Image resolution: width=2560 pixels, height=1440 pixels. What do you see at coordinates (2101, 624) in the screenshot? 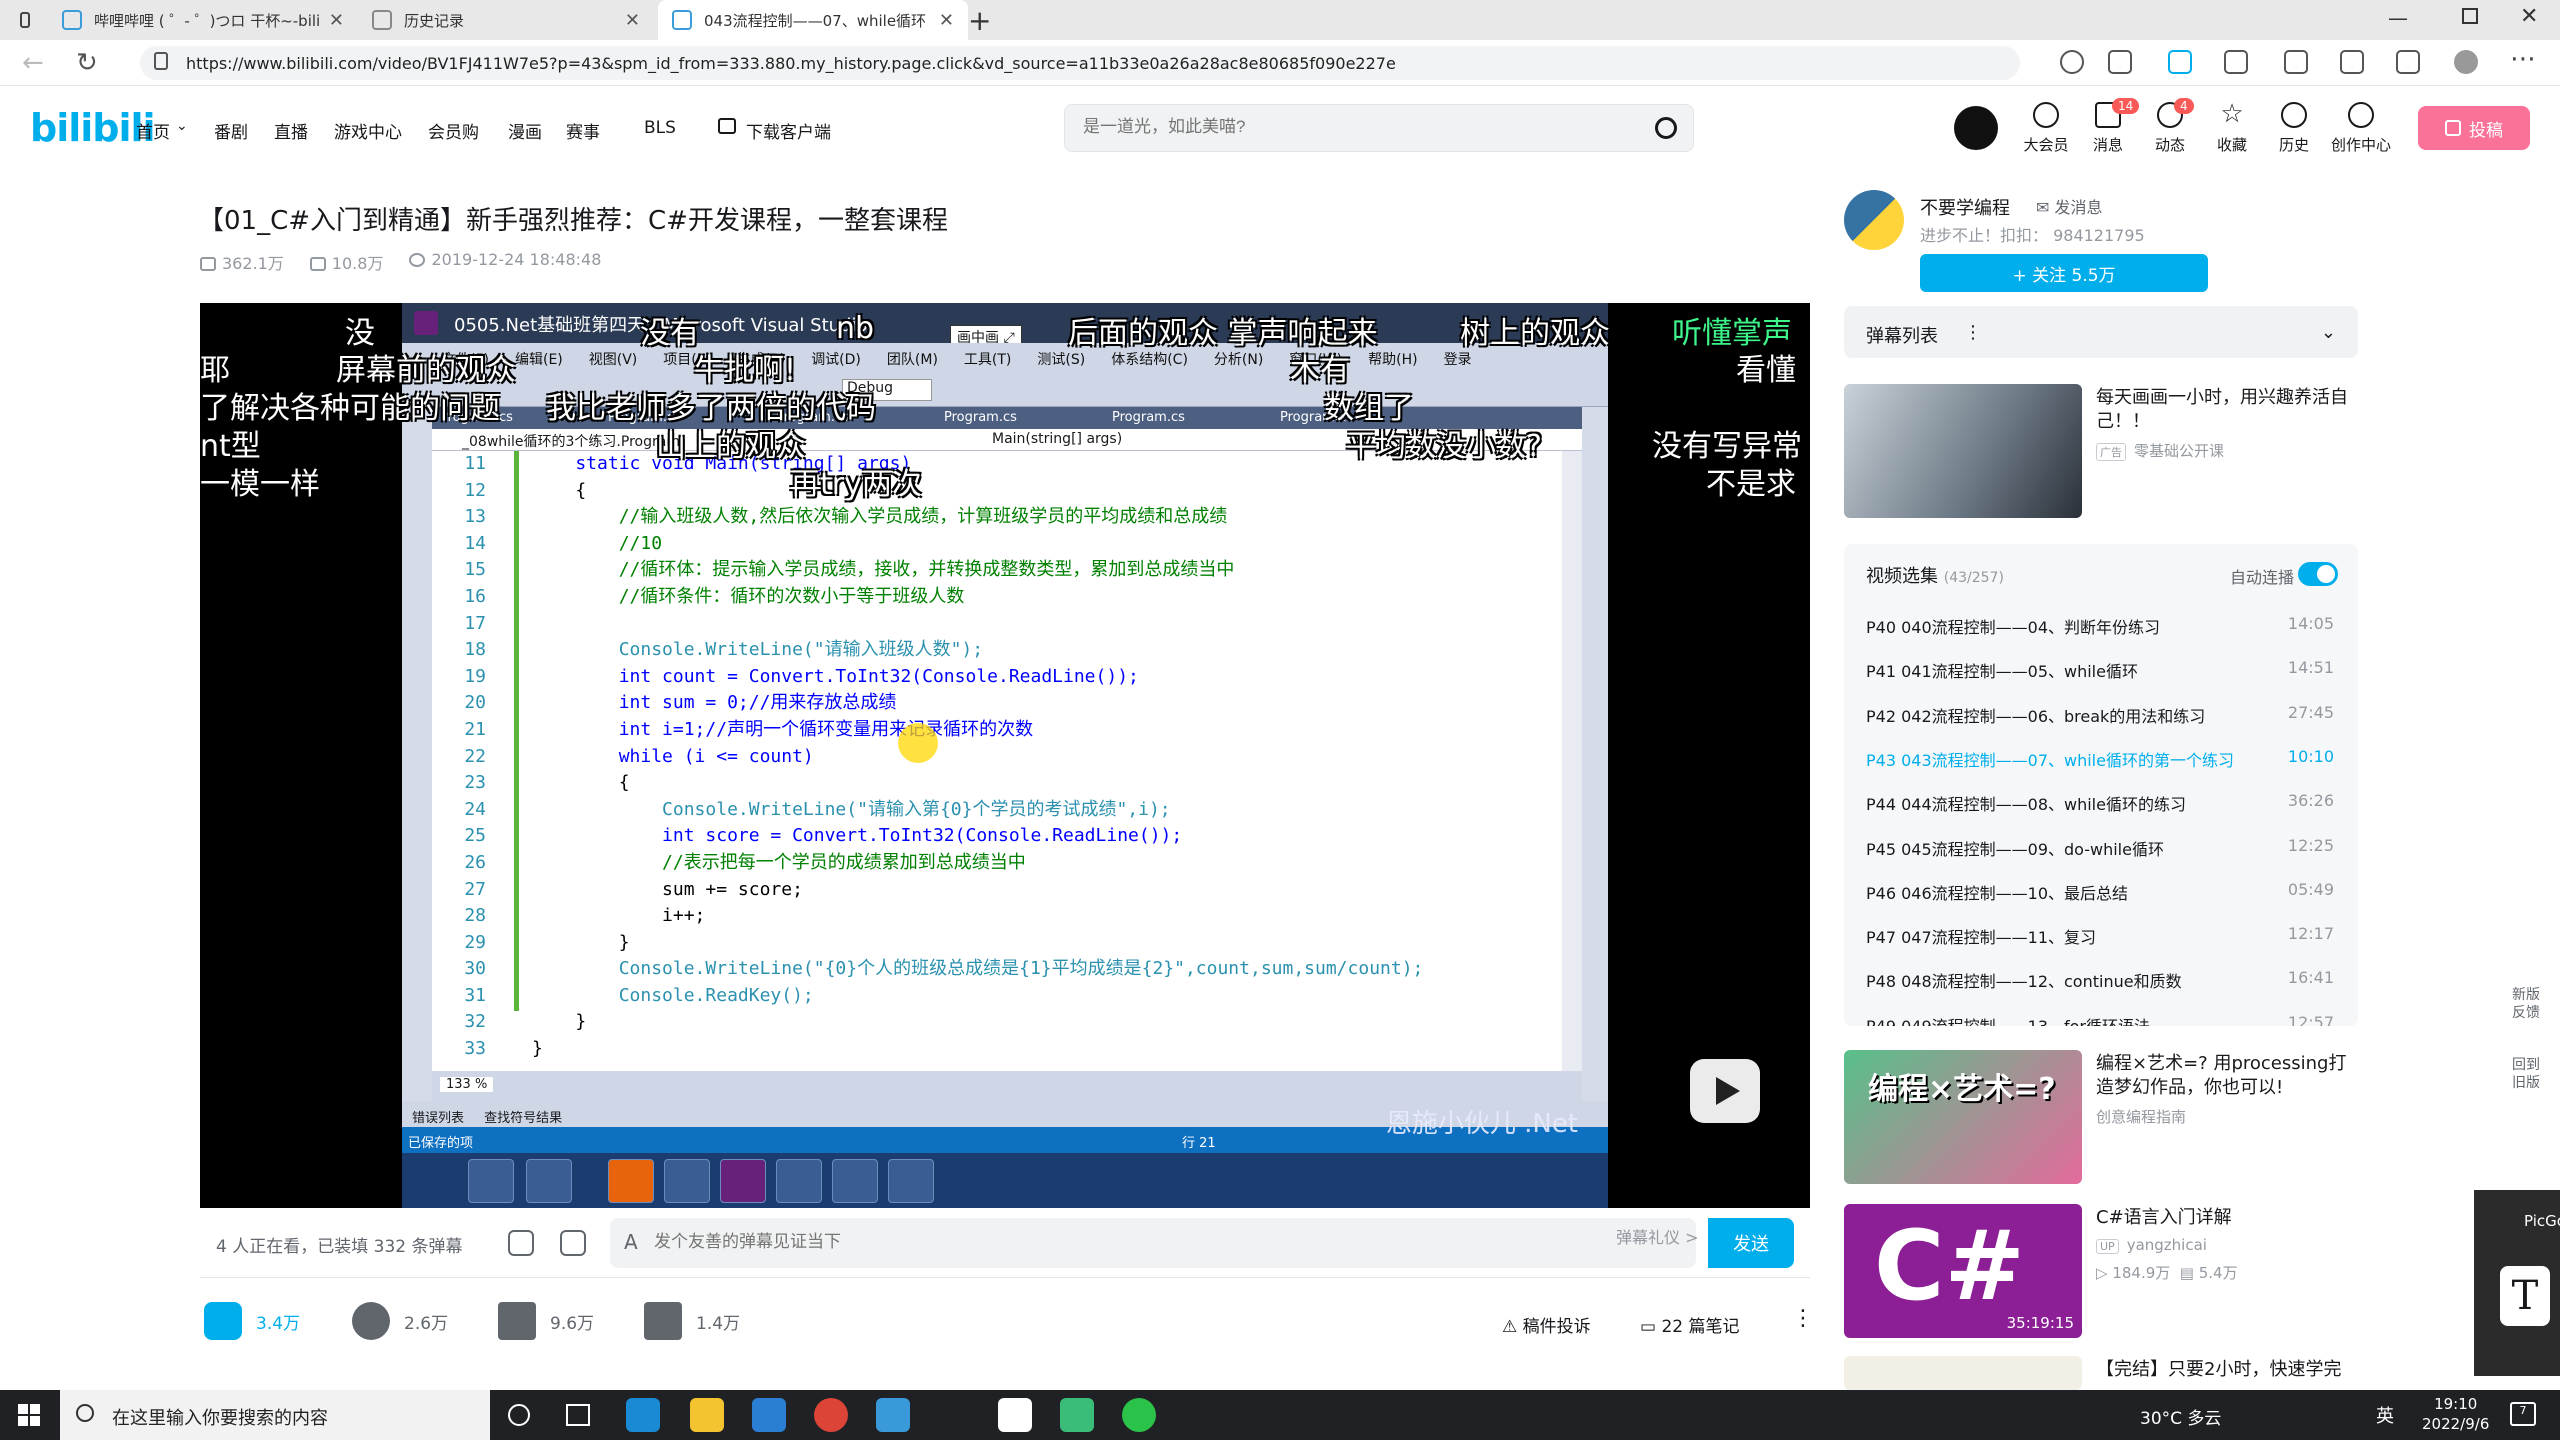
I see `playlist-item: P40 040流程控制——04、判断年份练习 14:05` at bounding box center [2101, 624].